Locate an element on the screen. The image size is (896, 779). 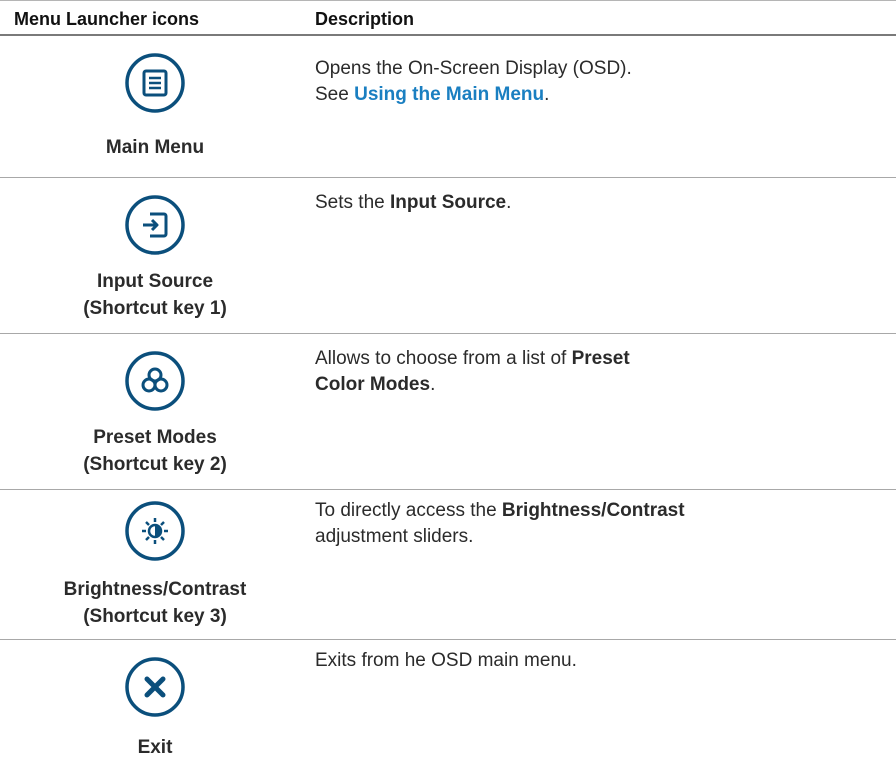
label-input-source: Input Source (Shortcut key 1) is located at coordinates (155, 295).